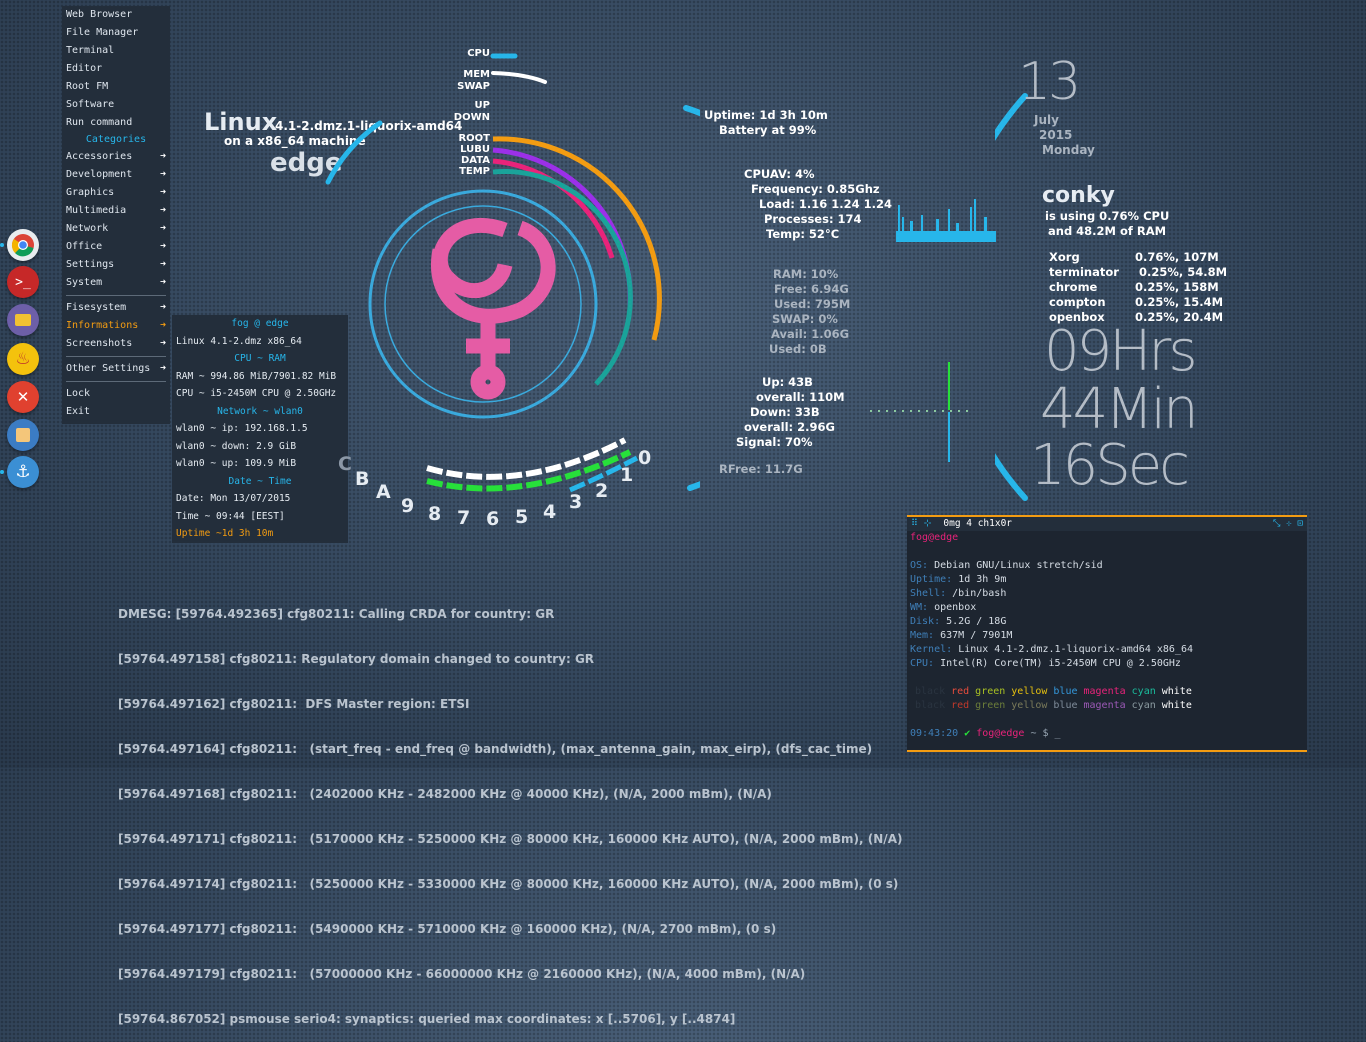  Describe the element at coordinates (474, 171) in the screenshot. I see `ring-label-temp: TEMP` at that location.